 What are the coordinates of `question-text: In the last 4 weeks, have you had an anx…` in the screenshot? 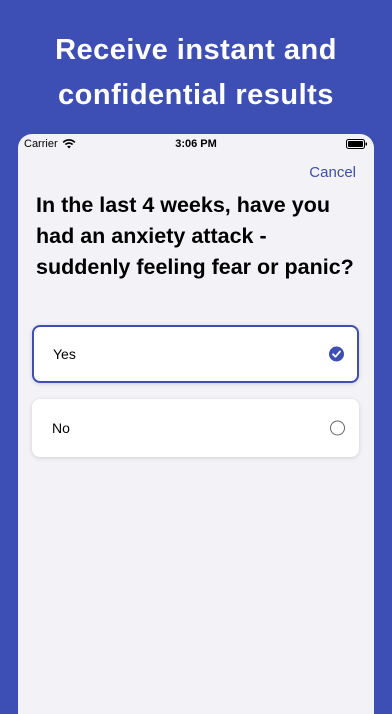 It's located at (195, 236).